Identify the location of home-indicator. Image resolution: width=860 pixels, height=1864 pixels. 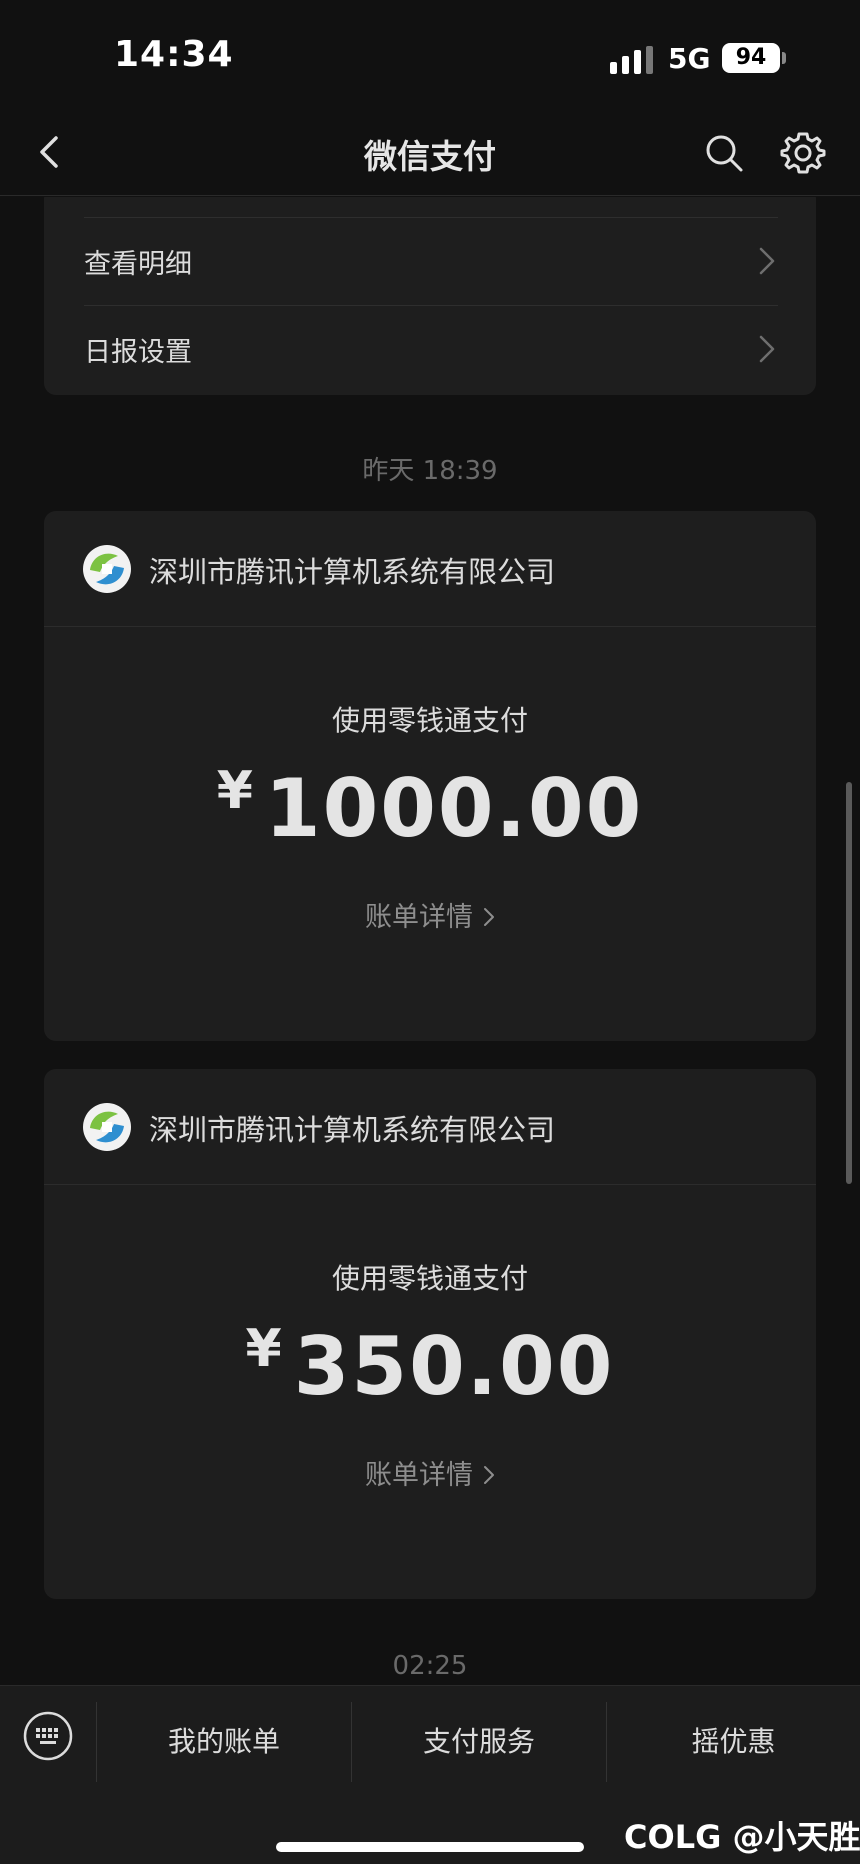
(430, 1847).